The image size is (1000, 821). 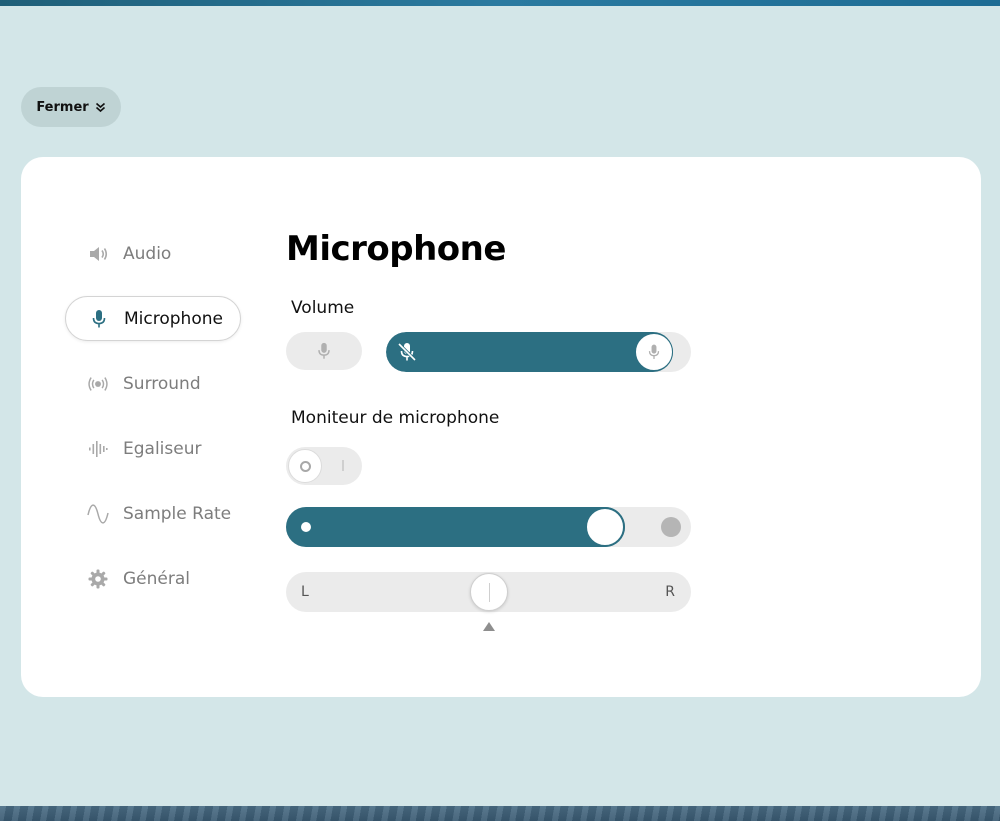 What do you see at coordinates (98, 579) in the screenshot?
I see `gear-icon` at bounding box center [98, 579].